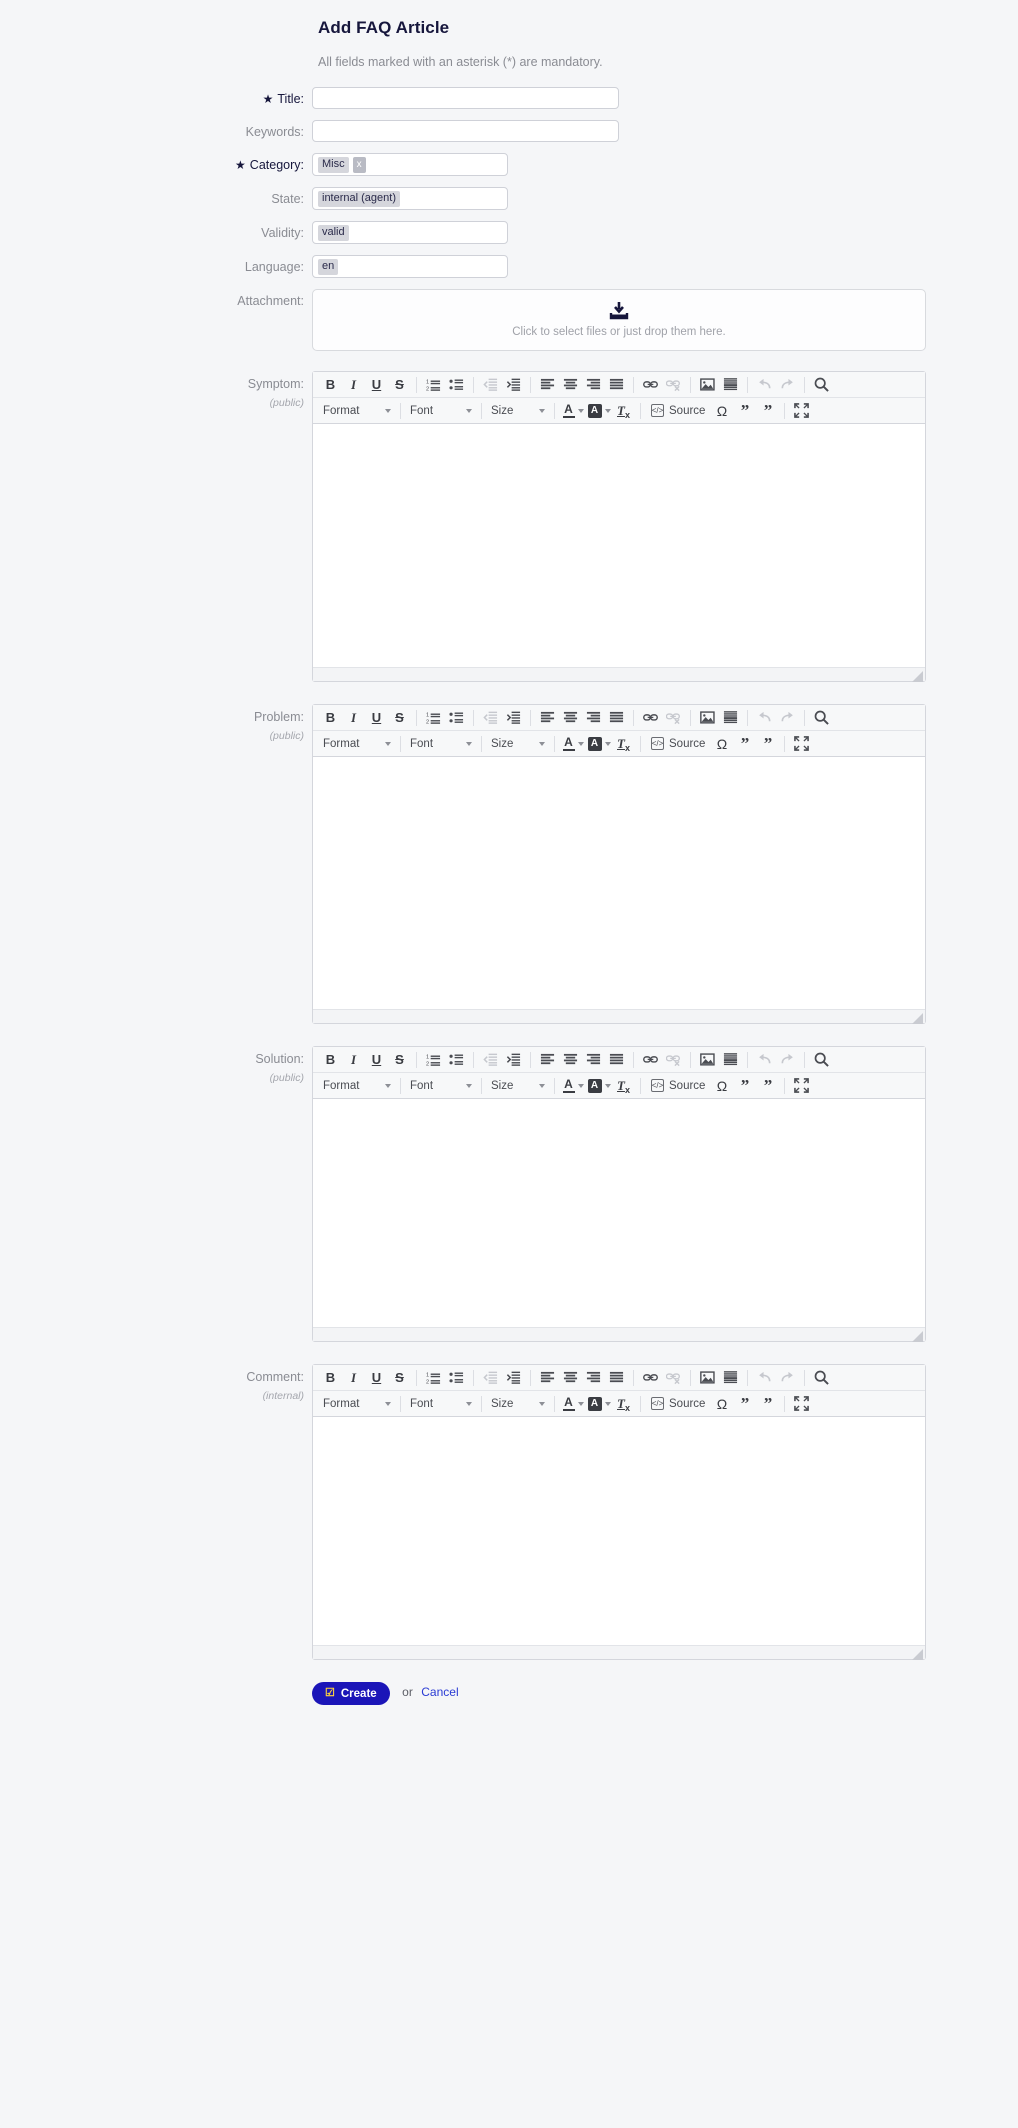 This screenshot has height=2128, width=1018. Describe the element at coordinates (351, 1693) in the screenshot. I see `create-button: ☑ Create` at that location.